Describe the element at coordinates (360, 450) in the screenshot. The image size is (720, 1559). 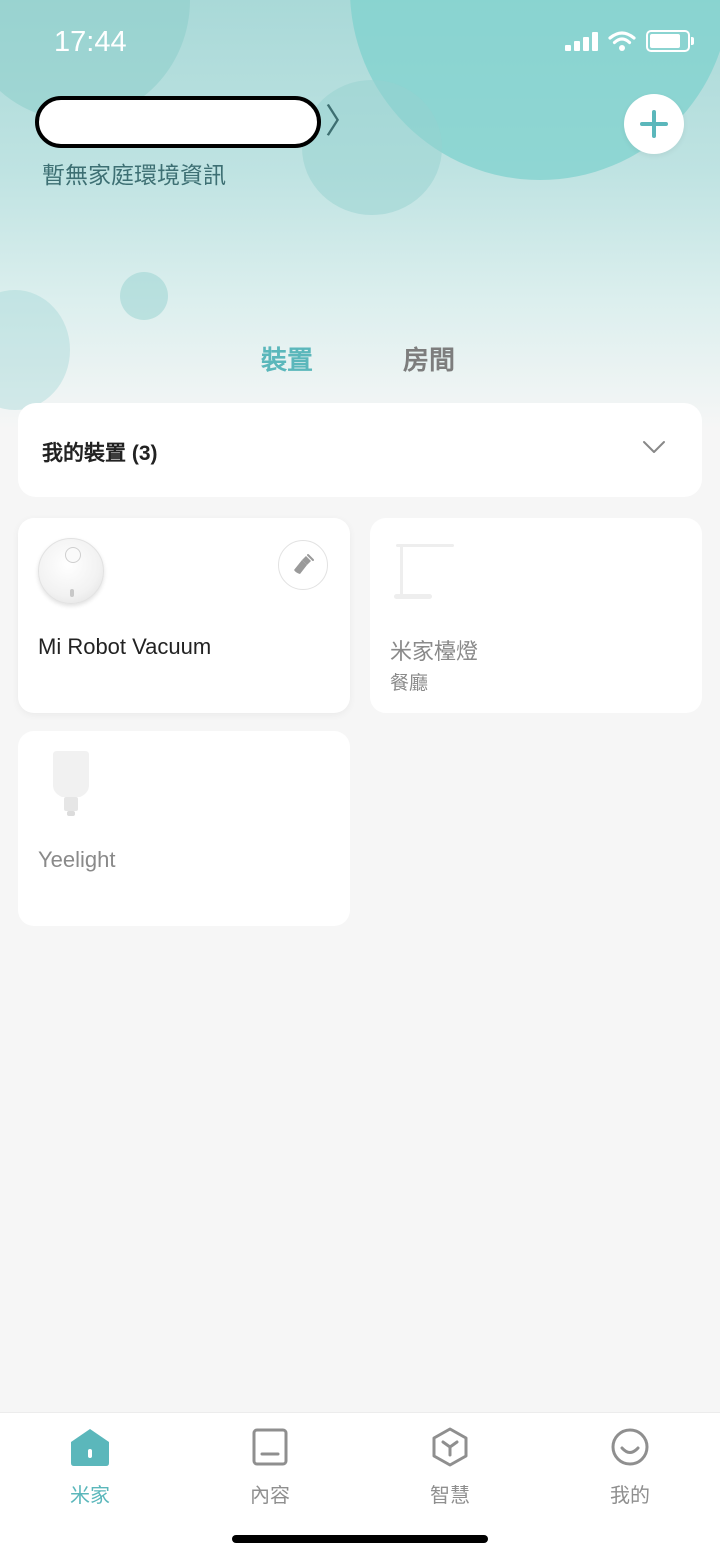
I see `device-group-selector: 我的裝置 (3)` at that location.